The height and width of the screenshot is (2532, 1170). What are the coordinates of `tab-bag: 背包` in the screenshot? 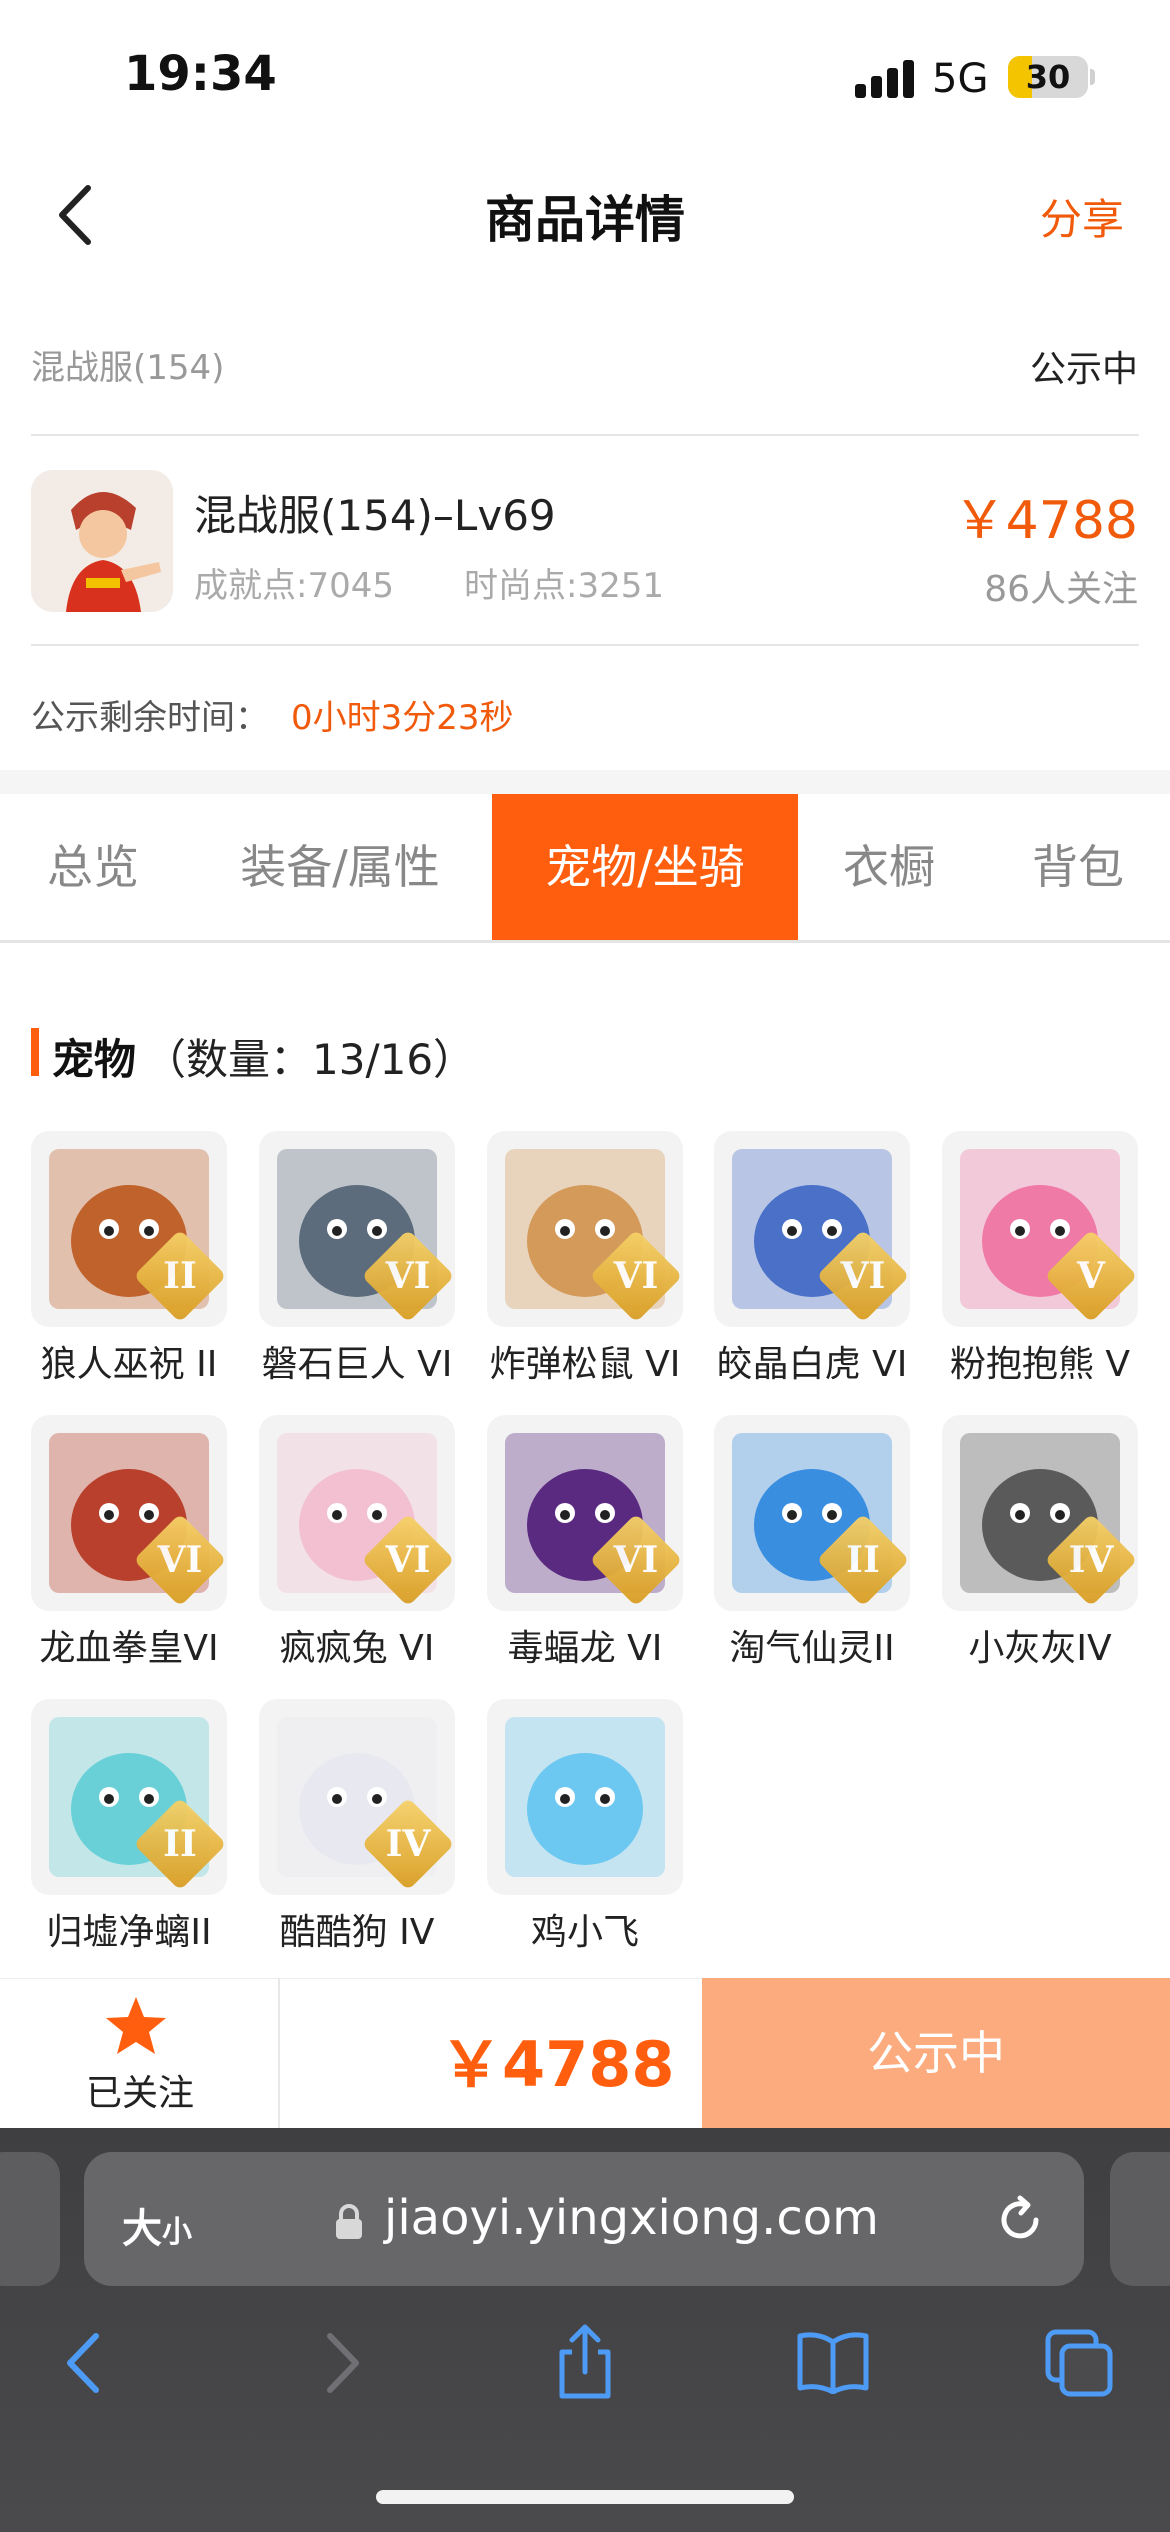 It's located at (1078, 867).